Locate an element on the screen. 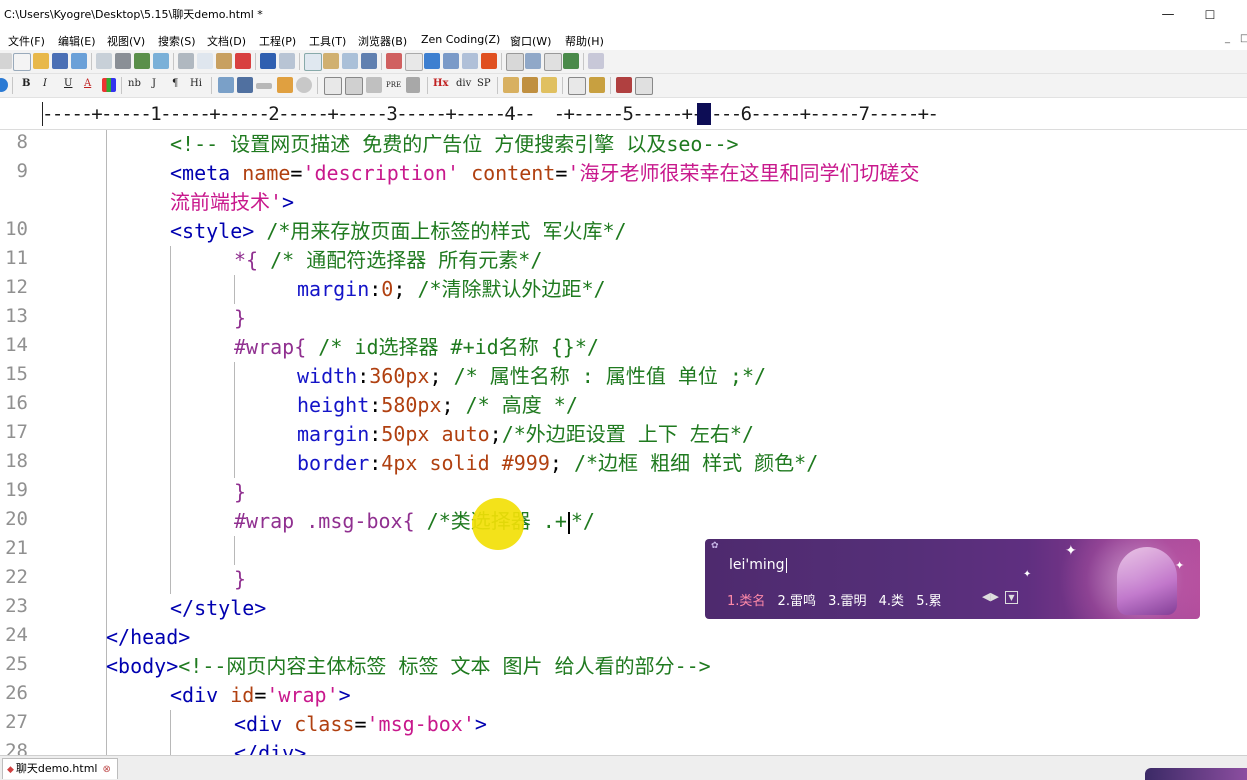 The image size is (1247, 780). code-line: 流前端技术'> is located at coordinates (623, 202).